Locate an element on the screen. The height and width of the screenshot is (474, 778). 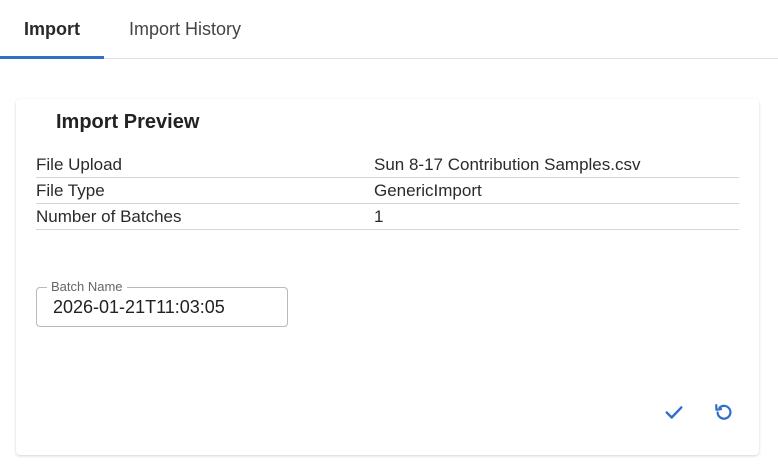
detail-value: GenericImport is located at coordinates (428, 190).